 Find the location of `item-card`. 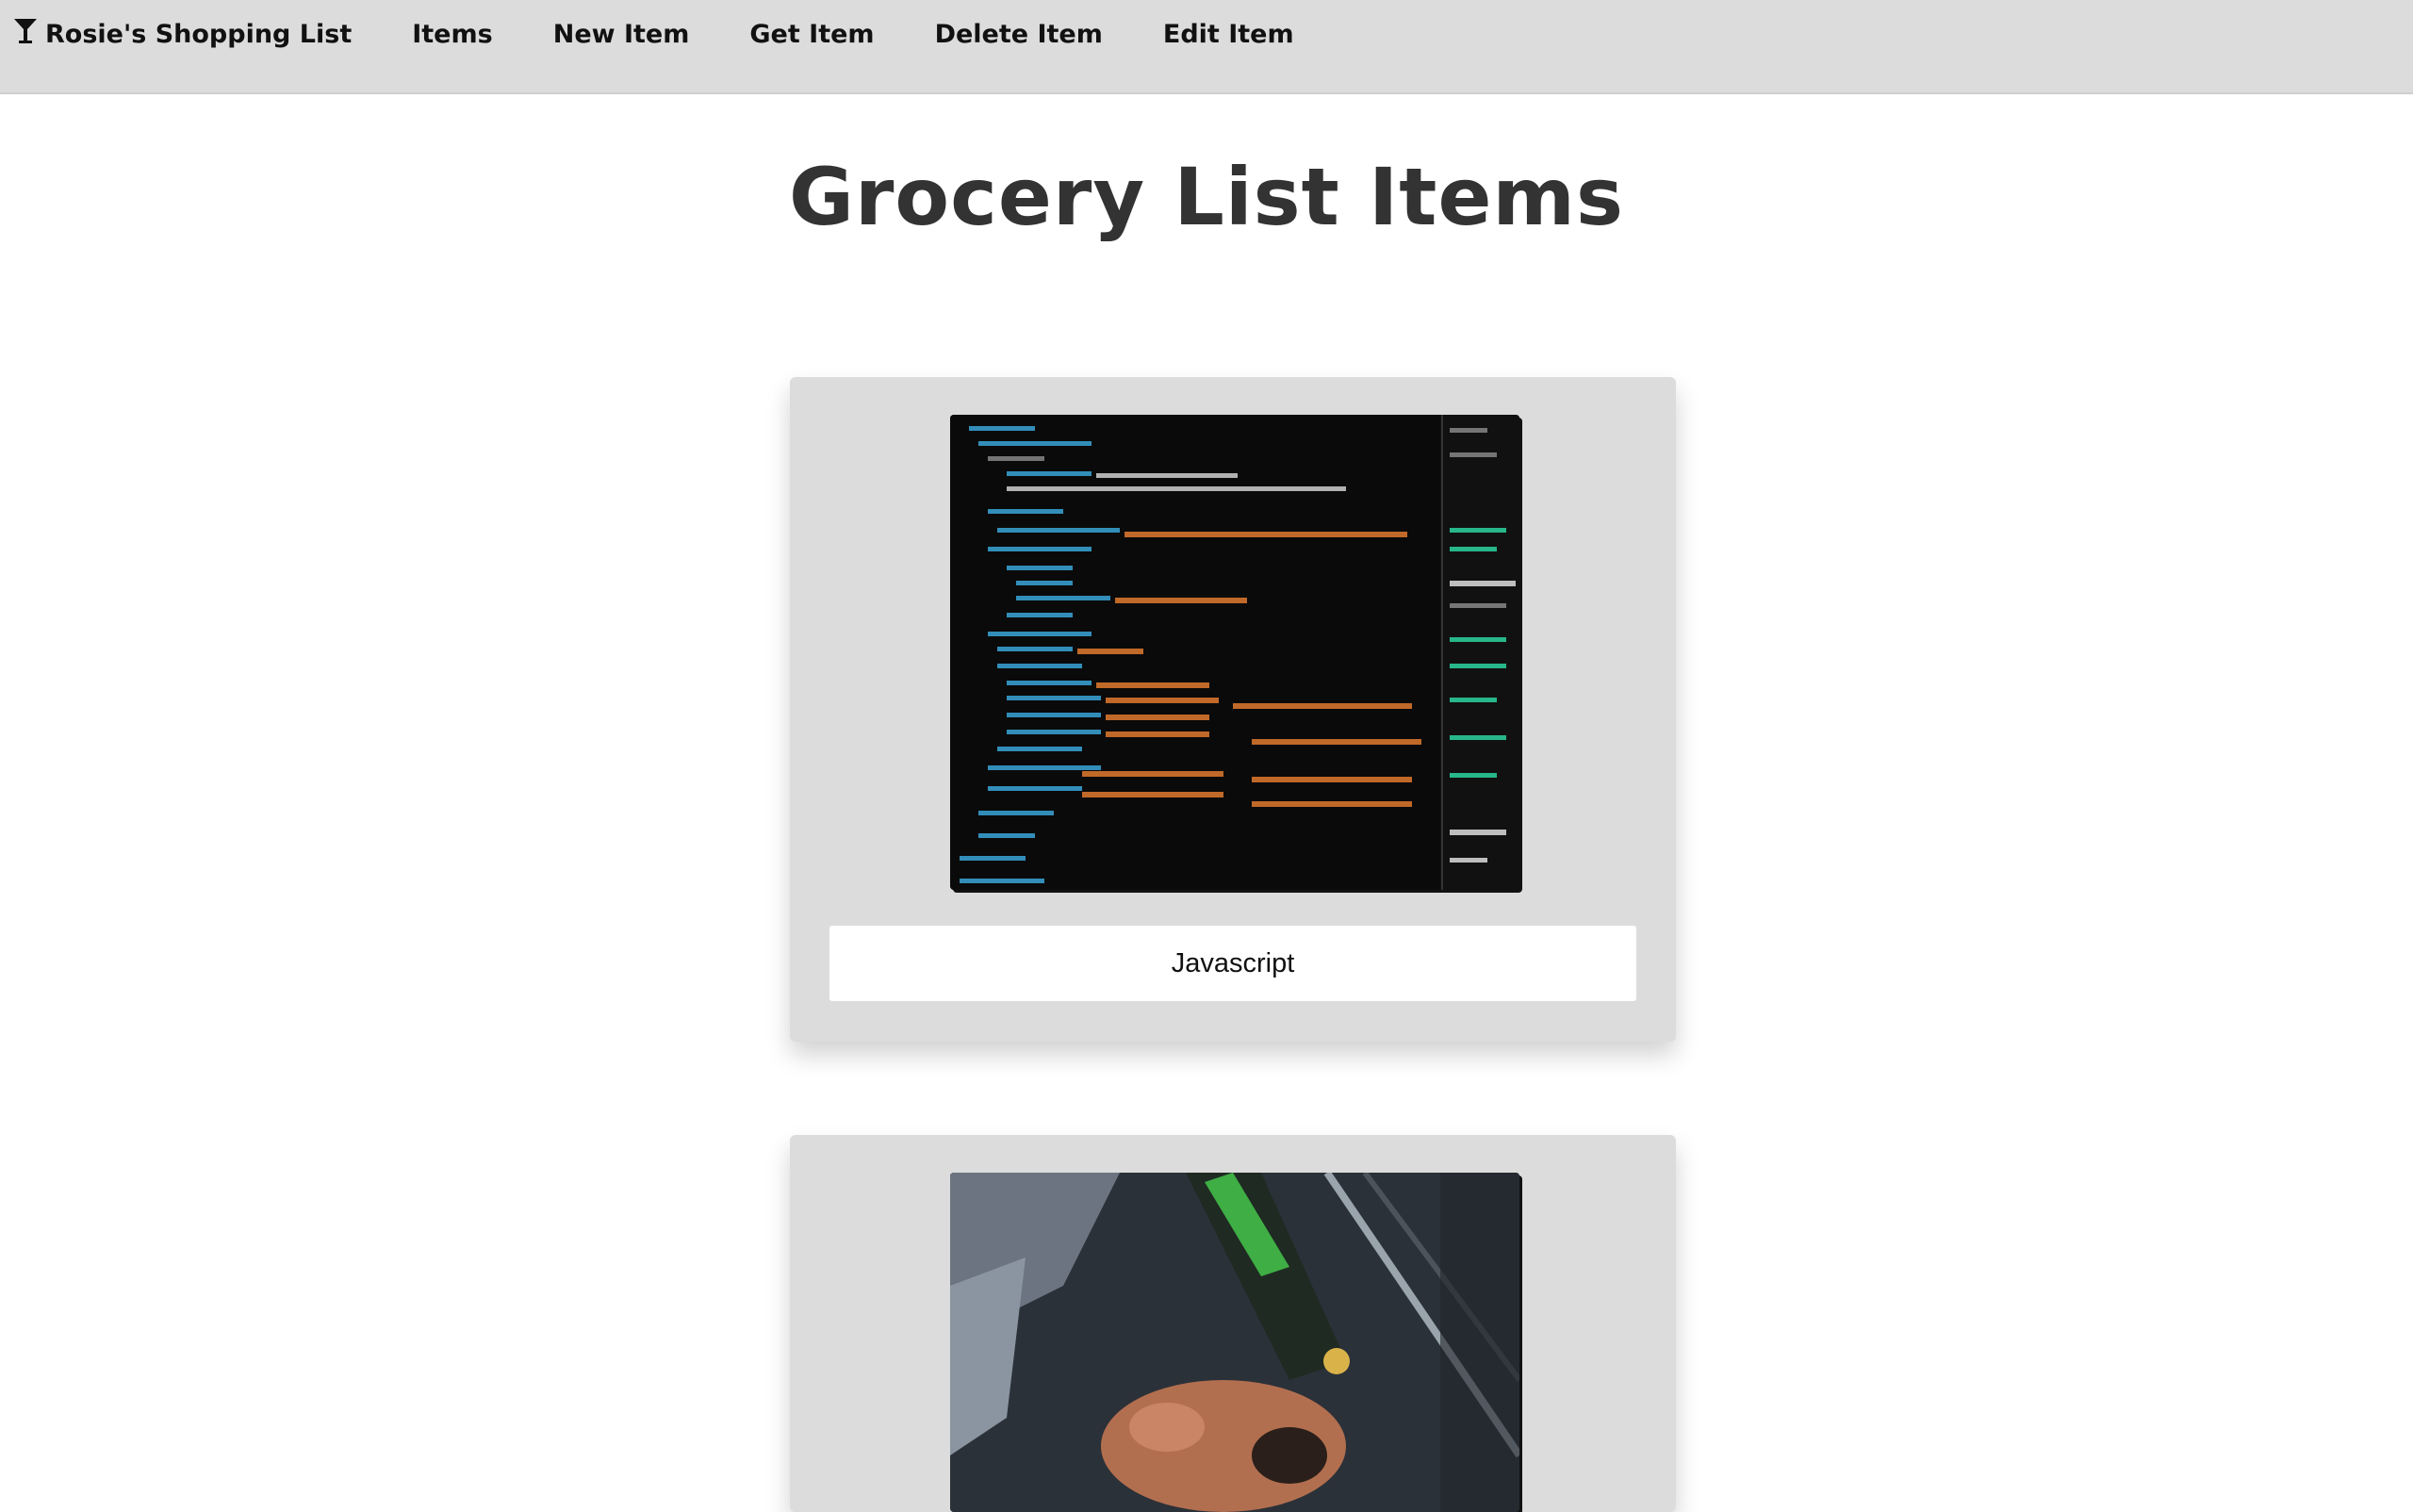

item-card is located at coordinates (1233, 1323).